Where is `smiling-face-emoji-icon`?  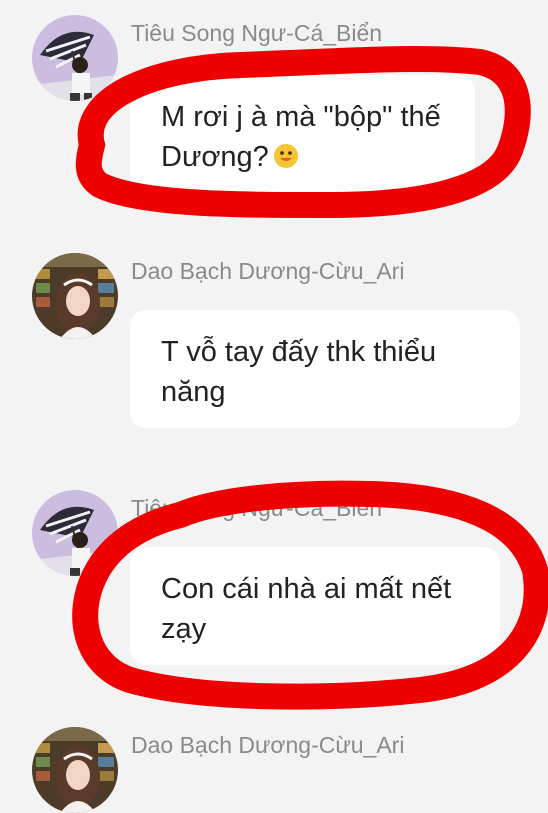 smiling-face-emoji-icon is located at coordinates (285, 156).